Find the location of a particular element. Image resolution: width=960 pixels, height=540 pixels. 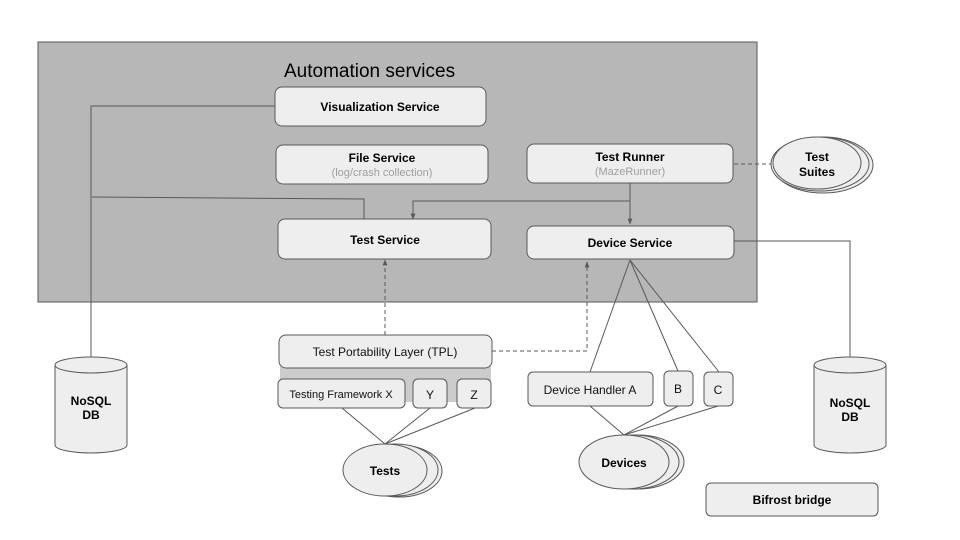

tpl-box: Test Portability Layer (TPL) is located at coordinates (385, 351).